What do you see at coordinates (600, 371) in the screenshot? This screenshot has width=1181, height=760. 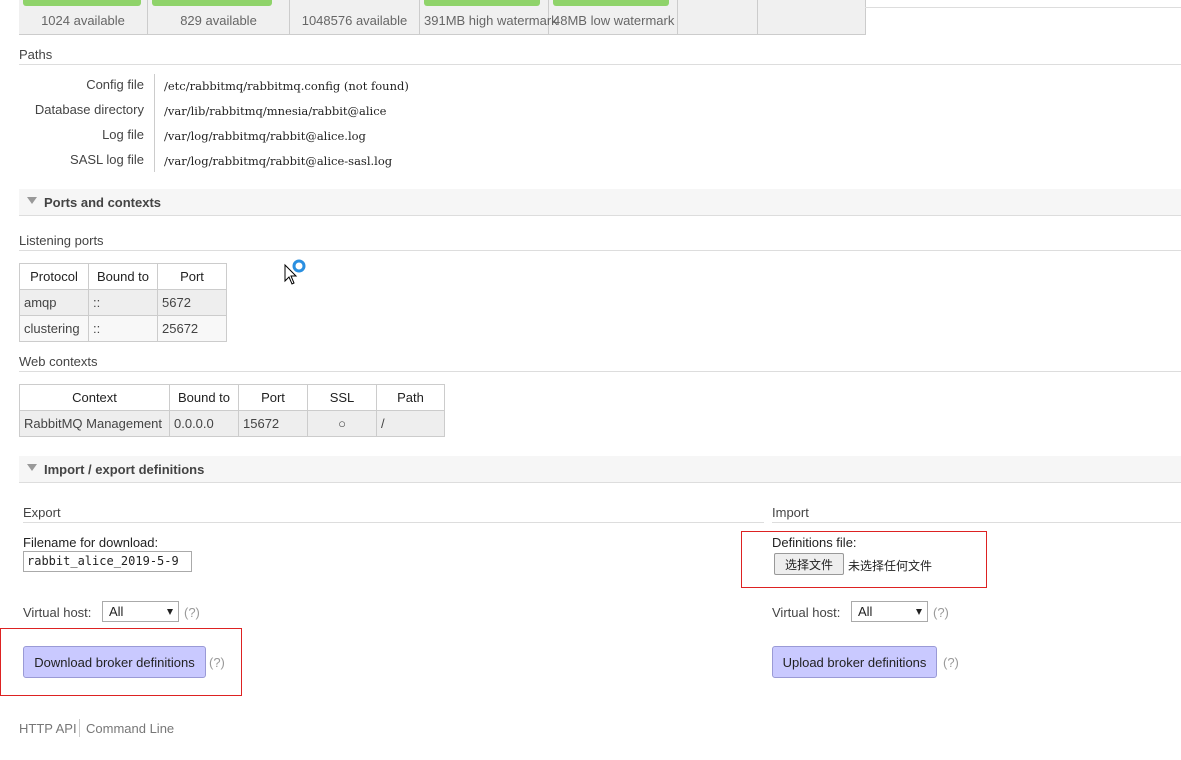 I see `web-contexts-divider` at bounding box center [600, 371].